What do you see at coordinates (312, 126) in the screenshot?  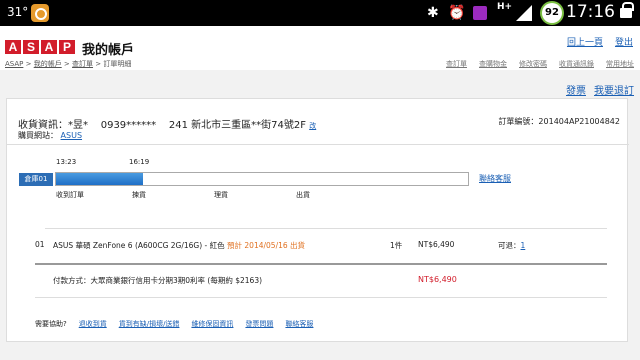 I see `edit-address-link: 改` at bounding box center [312, 126].